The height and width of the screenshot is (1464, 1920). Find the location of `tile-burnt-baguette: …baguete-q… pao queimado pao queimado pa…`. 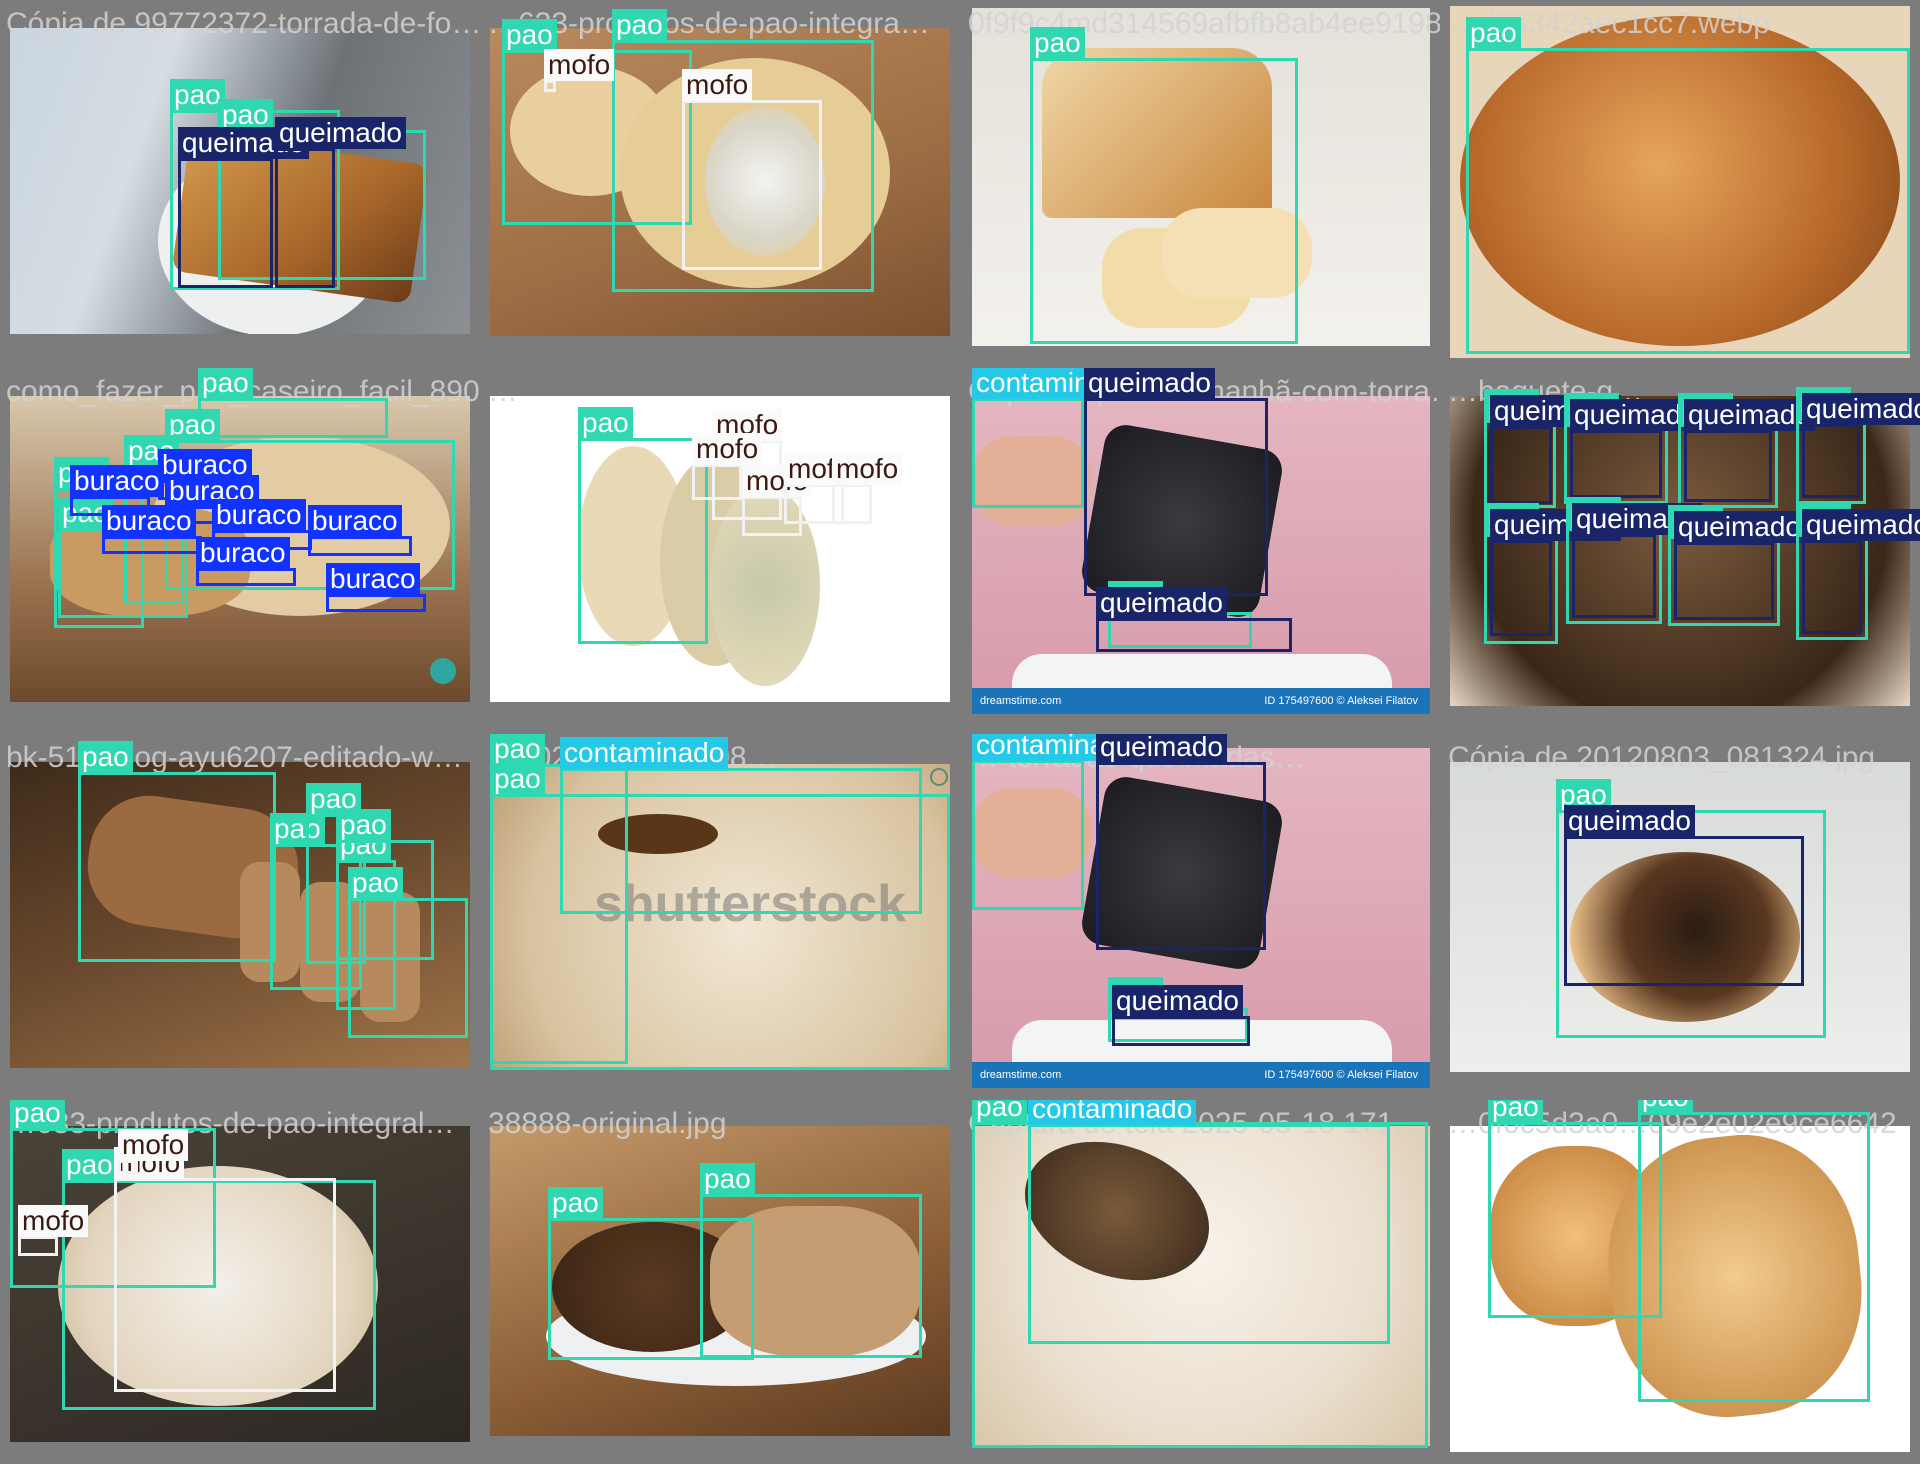

tile-burnt-baguette: …baguete-q… pao queimado pao queimado pa… is located at coordinates (1681, 550).